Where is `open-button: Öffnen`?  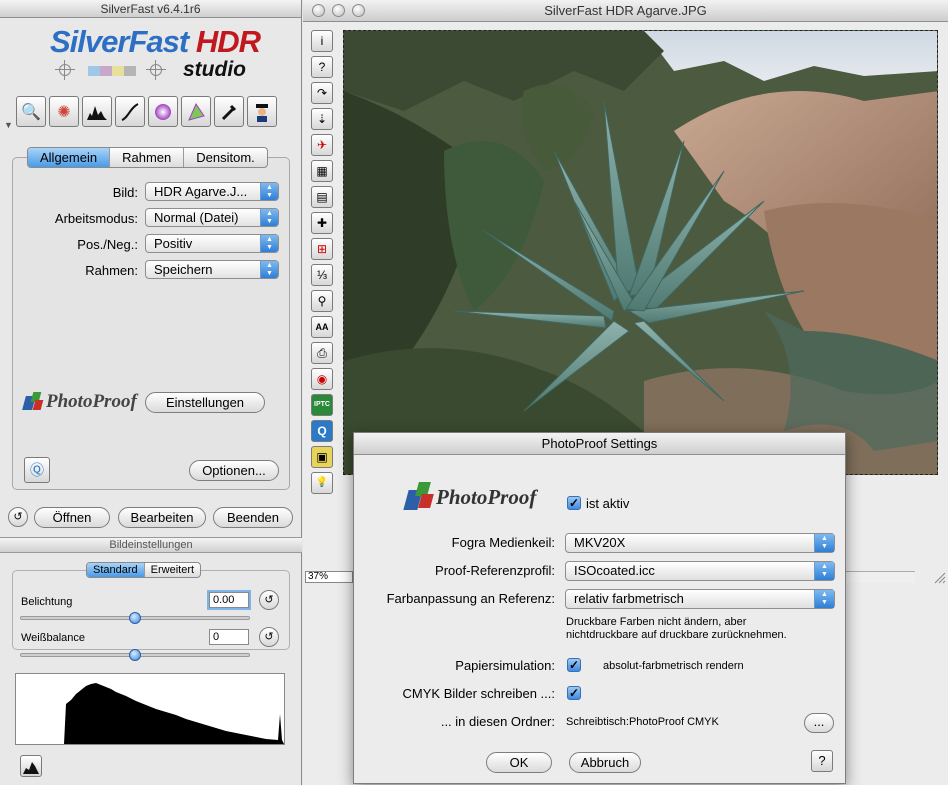
open-button: Öffnen is located at coordinates (72, 517).